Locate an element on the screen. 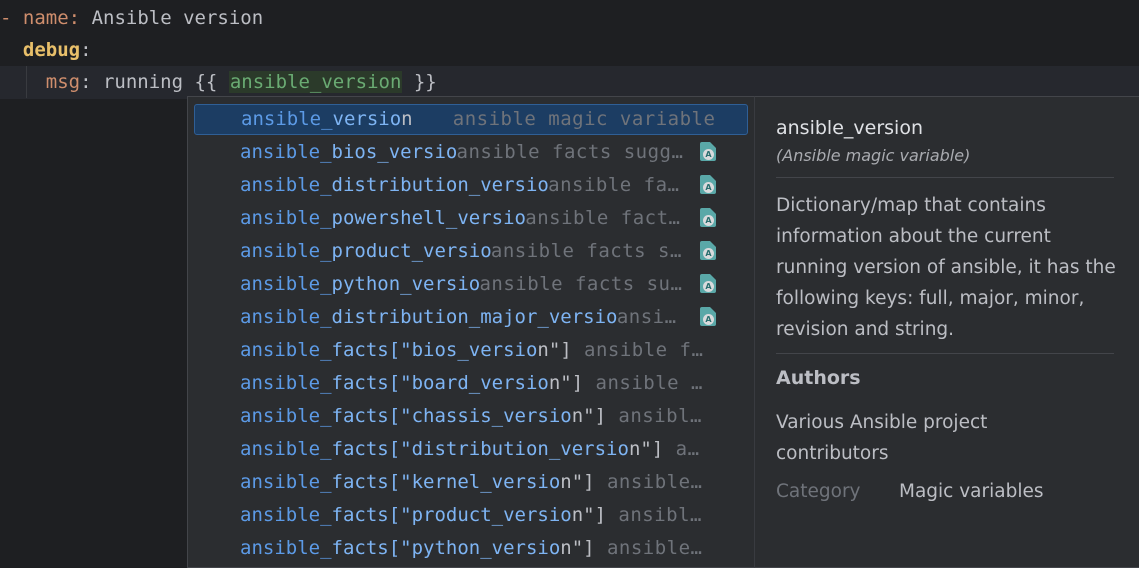  completion-item: ansible_distribution_major_versio ansi… A is located at coordinates (470, 317).